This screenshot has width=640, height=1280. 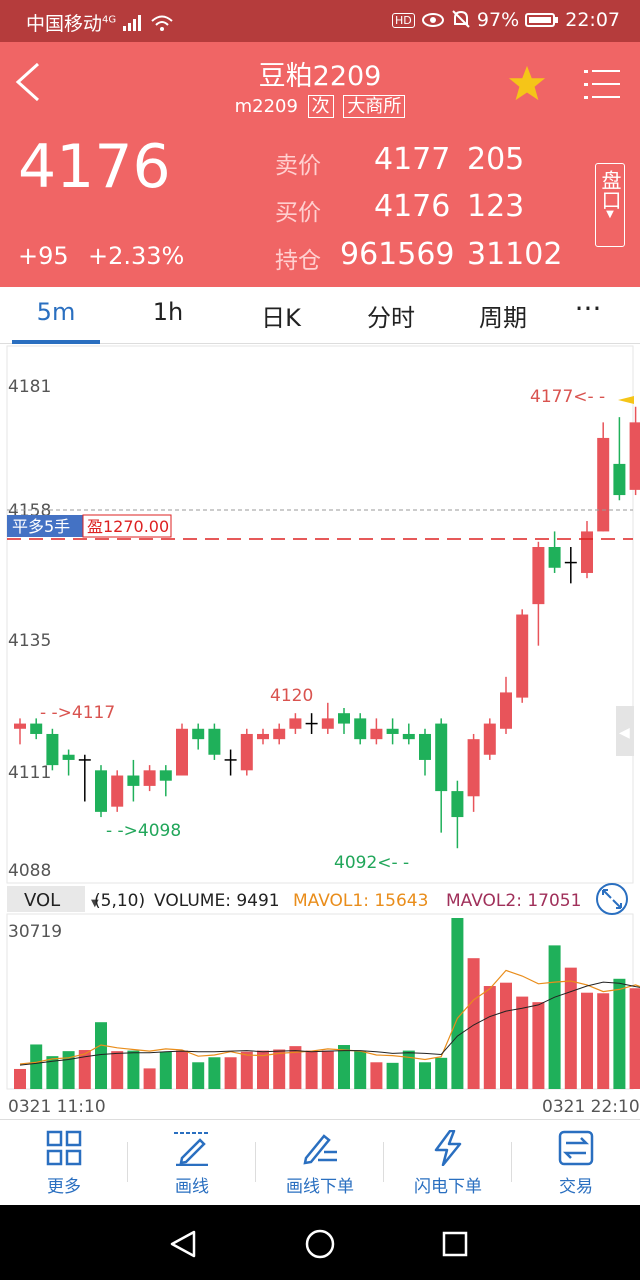 I want to click on flash-order-label: 闪电下单, so click(x=448, y=1187).